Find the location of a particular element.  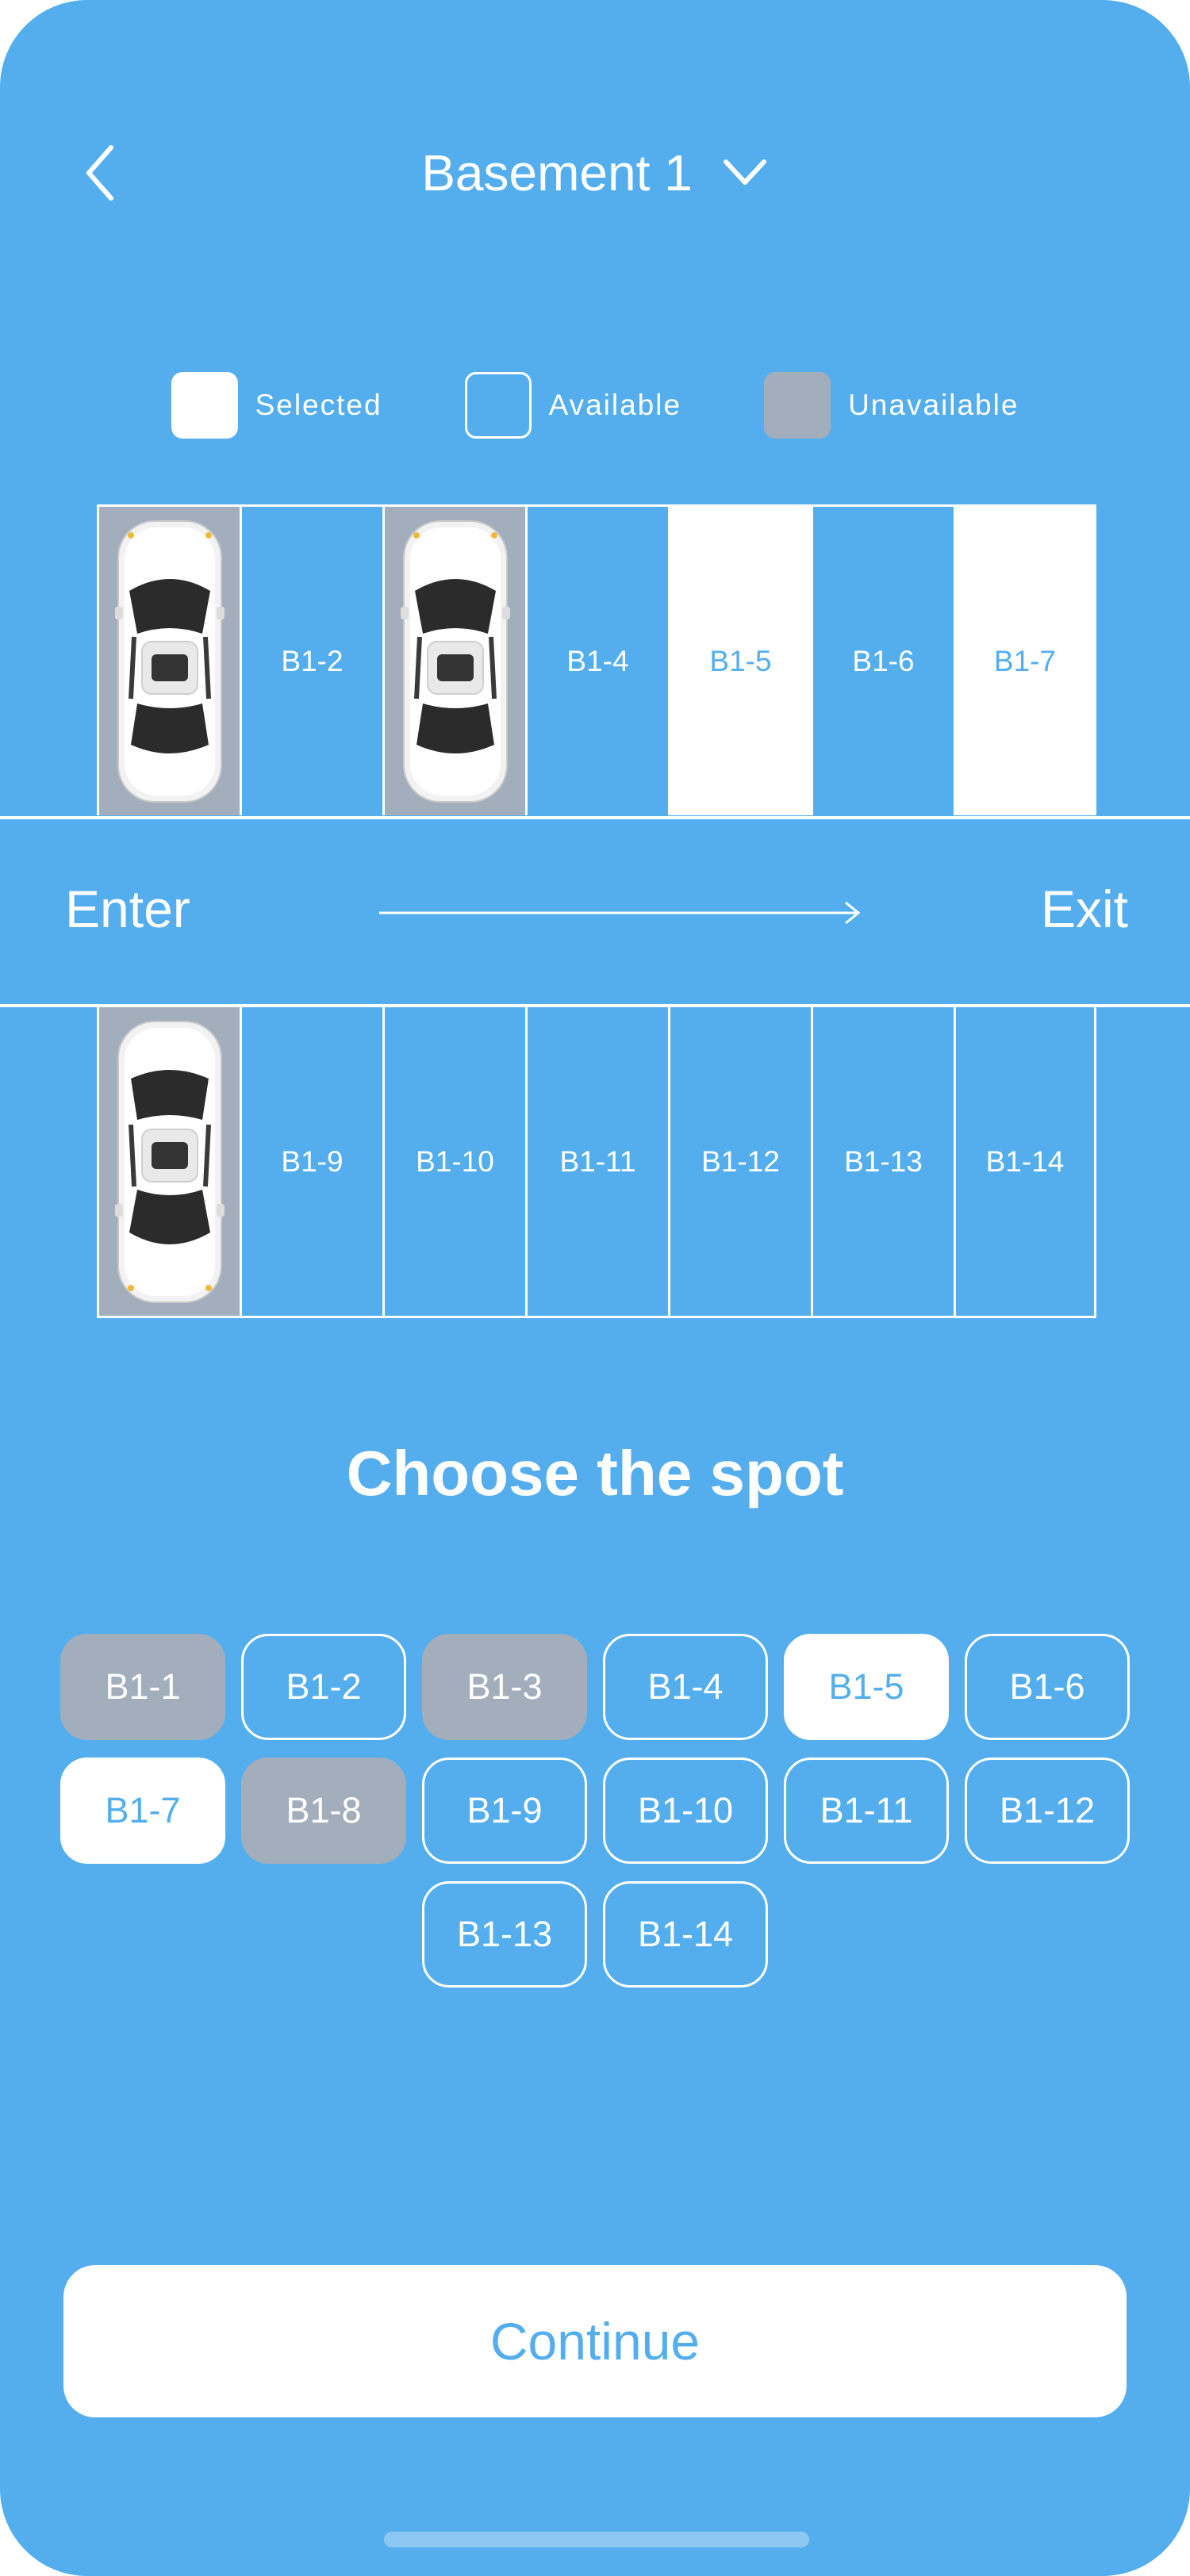

parking-row-bottom: B1-9 B1-10 B1-11 B1-12 B1-13 B1-14 is located at coordinates (596, 1163).